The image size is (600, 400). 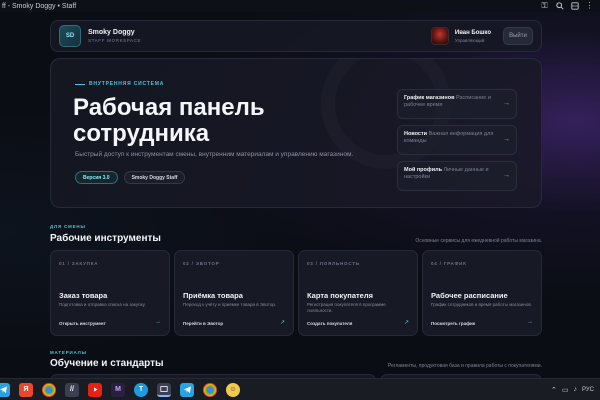 I want to click on key-icon: ⚿, so click(x=544, y=6).